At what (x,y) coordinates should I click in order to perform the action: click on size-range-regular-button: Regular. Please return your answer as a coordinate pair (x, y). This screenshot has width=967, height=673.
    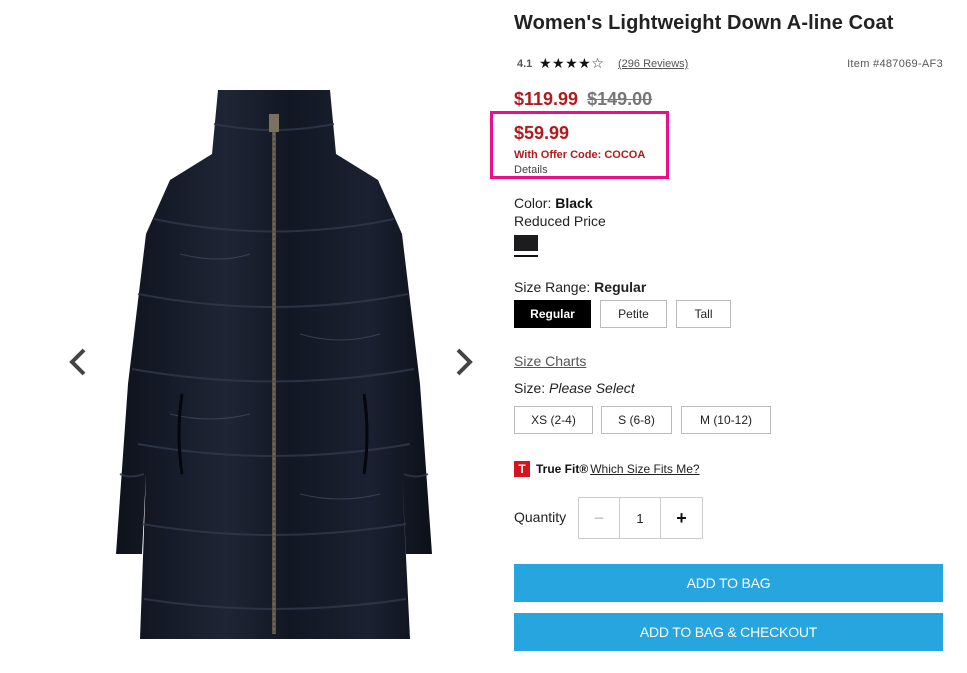
    Looking at the image, I should click on (552, 314).